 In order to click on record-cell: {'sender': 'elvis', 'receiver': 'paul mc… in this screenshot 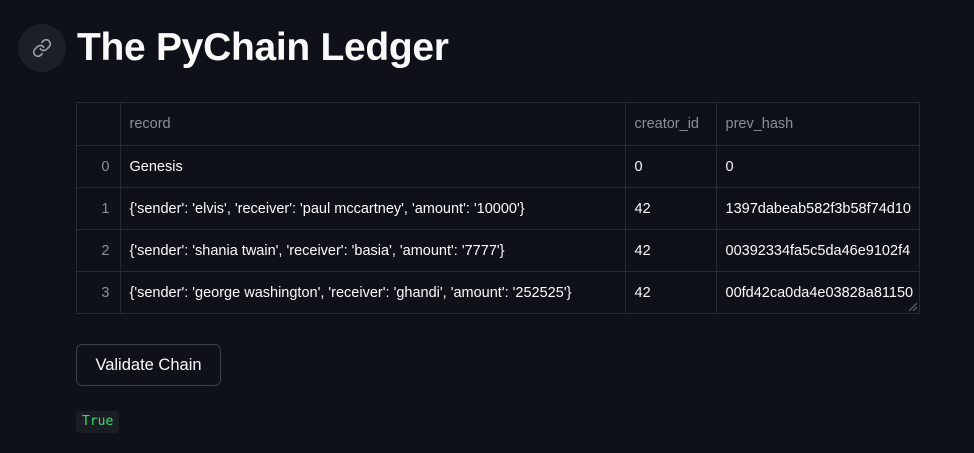, I will do `click(373, 208)`.